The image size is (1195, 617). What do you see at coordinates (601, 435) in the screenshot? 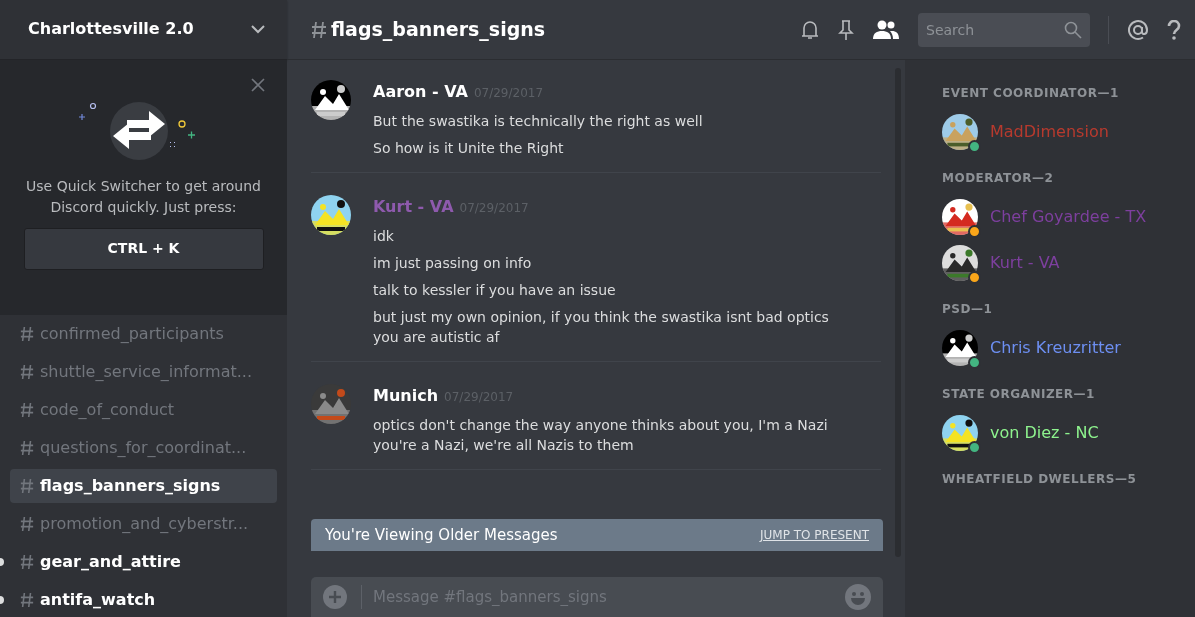
I see `message-text: optics don't change the way anyone thinks about you, I'm a Nazi you're a Nazi, we're all Nazis to them` at bounding box center [601, 435].